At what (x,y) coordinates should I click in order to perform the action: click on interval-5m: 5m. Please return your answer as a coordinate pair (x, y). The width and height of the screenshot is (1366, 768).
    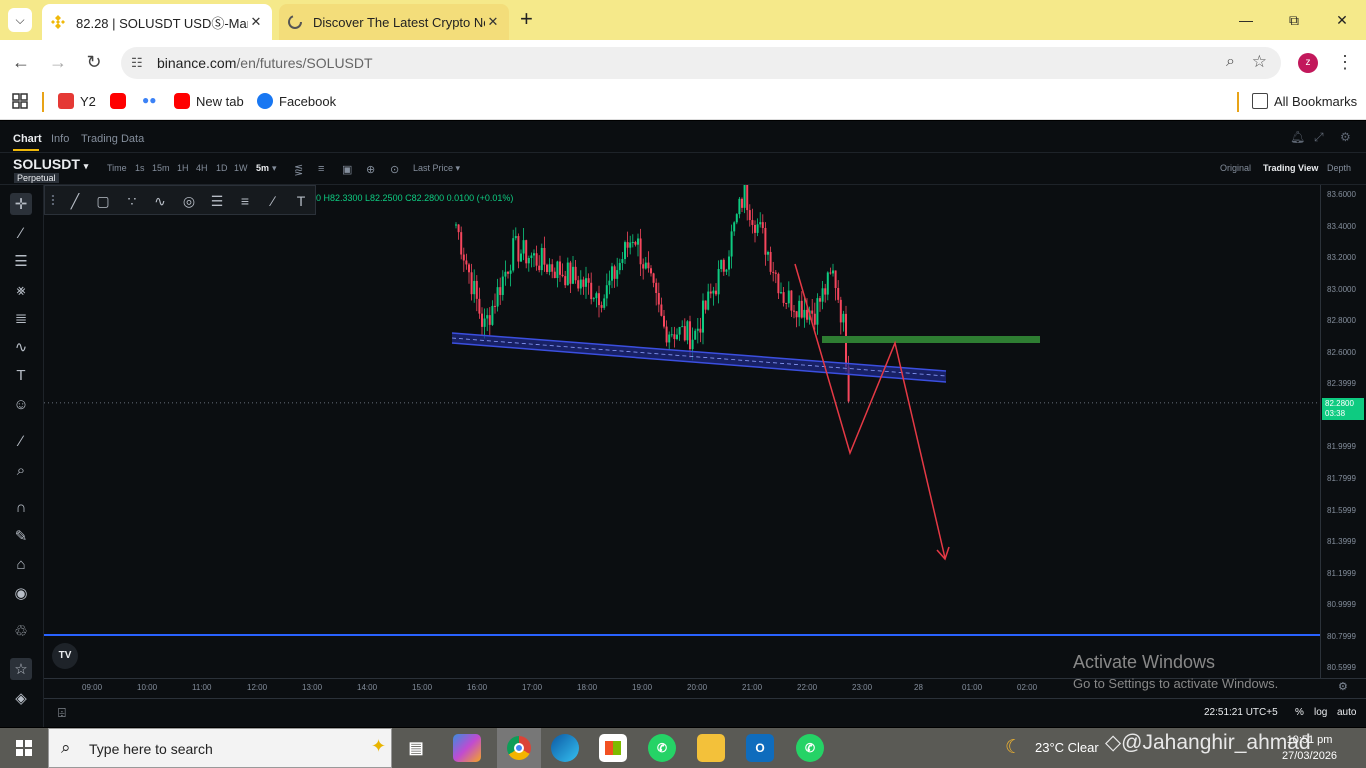
    Looking at the image, I should click on (262, 168).